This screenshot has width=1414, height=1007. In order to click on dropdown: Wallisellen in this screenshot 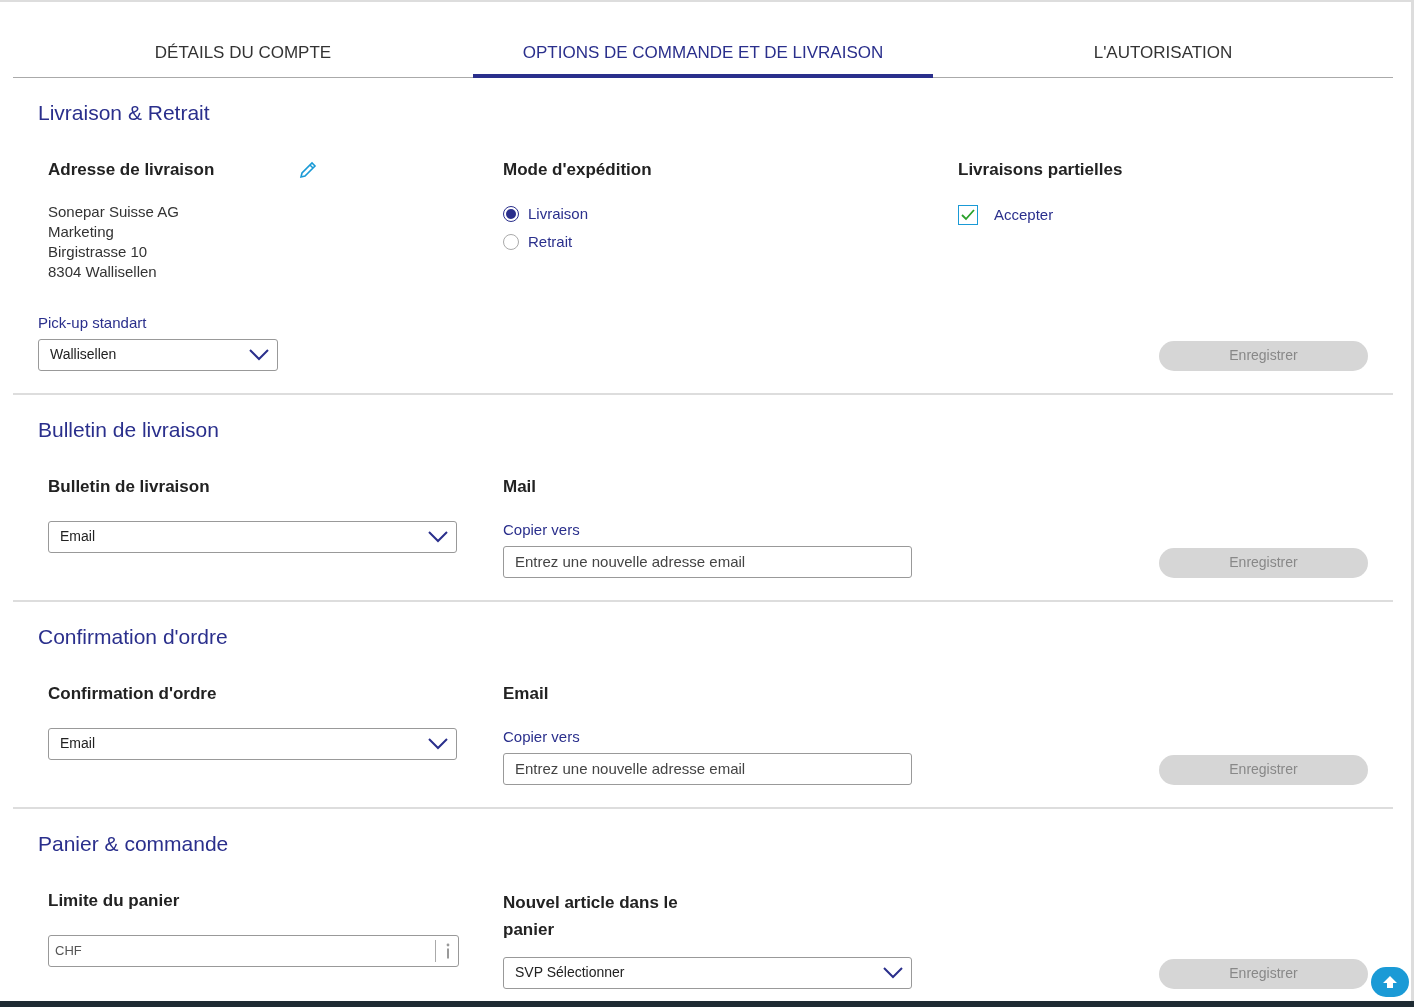, I will do `click(158, 354)`.